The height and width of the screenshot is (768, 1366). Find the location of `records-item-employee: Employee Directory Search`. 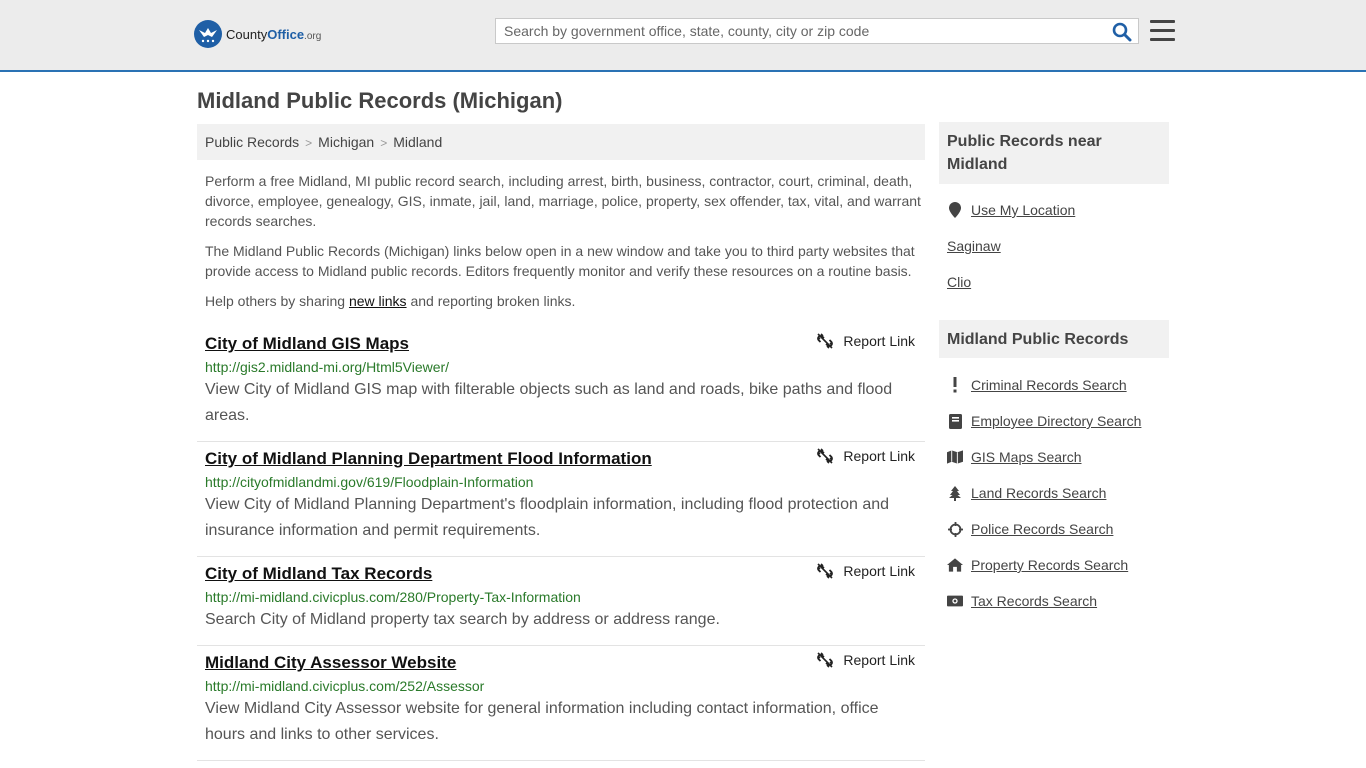

records-item-employee: Employee Directory Search is located at coordinates (1054, 421).